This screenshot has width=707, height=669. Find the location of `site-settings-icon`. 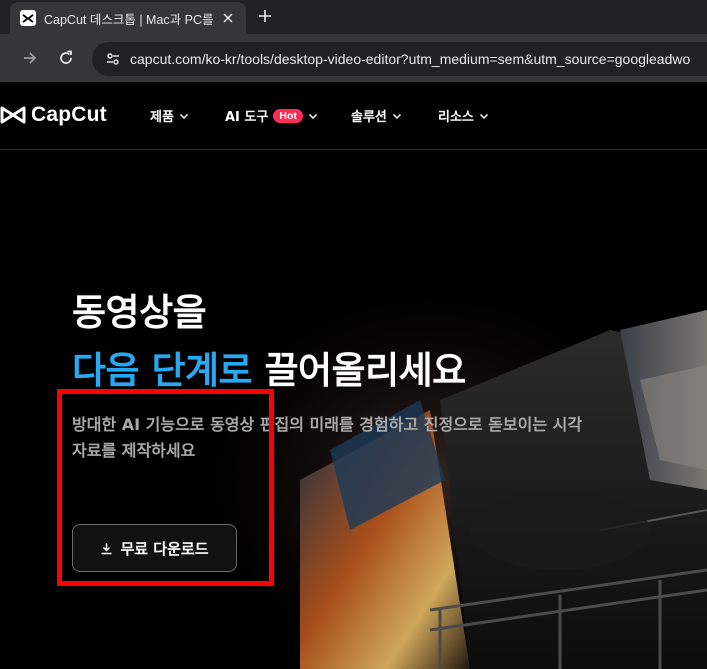

site-settings-icon is located at coordinates (113, 59).